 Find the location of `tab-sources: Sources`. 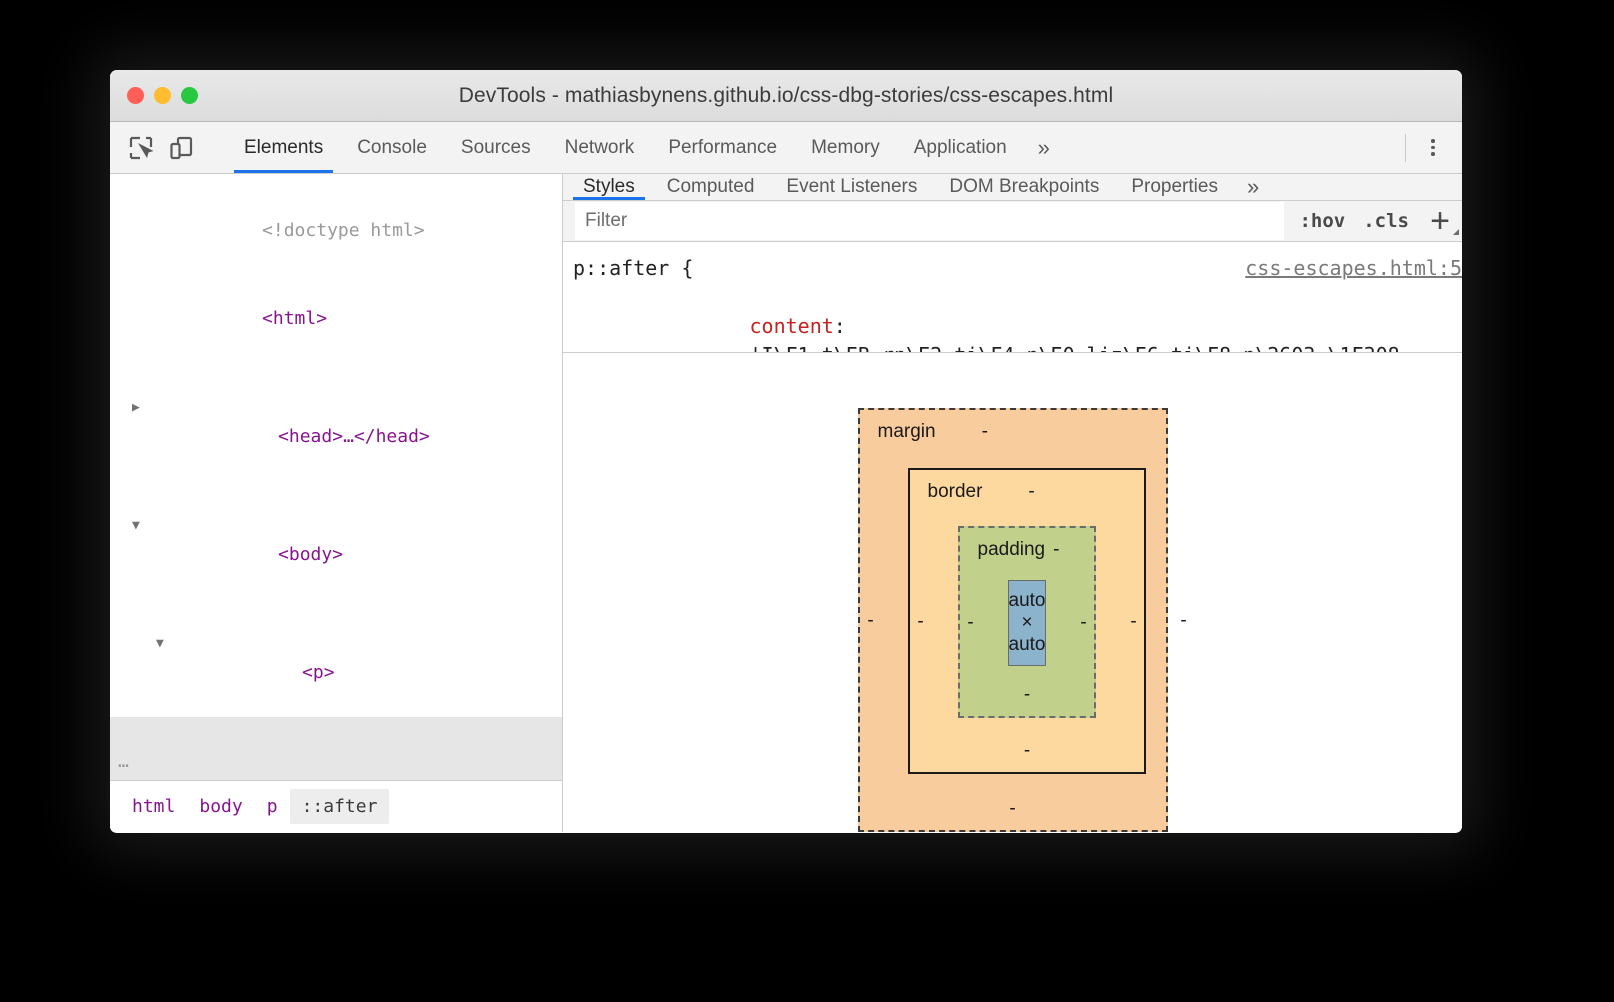

tab-sources: Sources is located at coordinates (496, 147).